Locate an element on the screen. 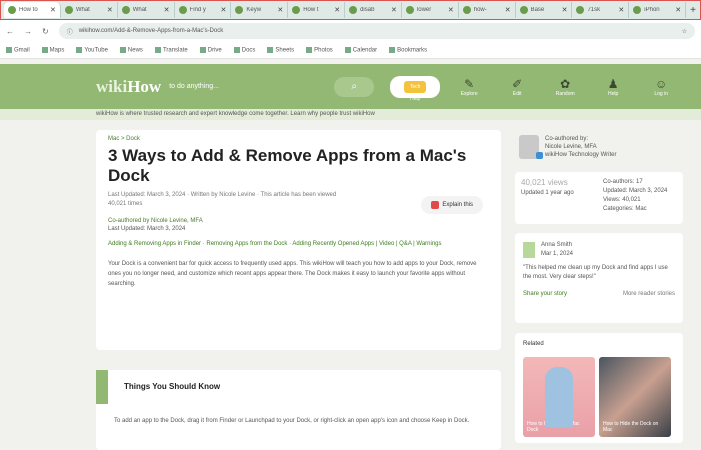  wikihow-logo: wikiHow is located at coordinates (128, 87).